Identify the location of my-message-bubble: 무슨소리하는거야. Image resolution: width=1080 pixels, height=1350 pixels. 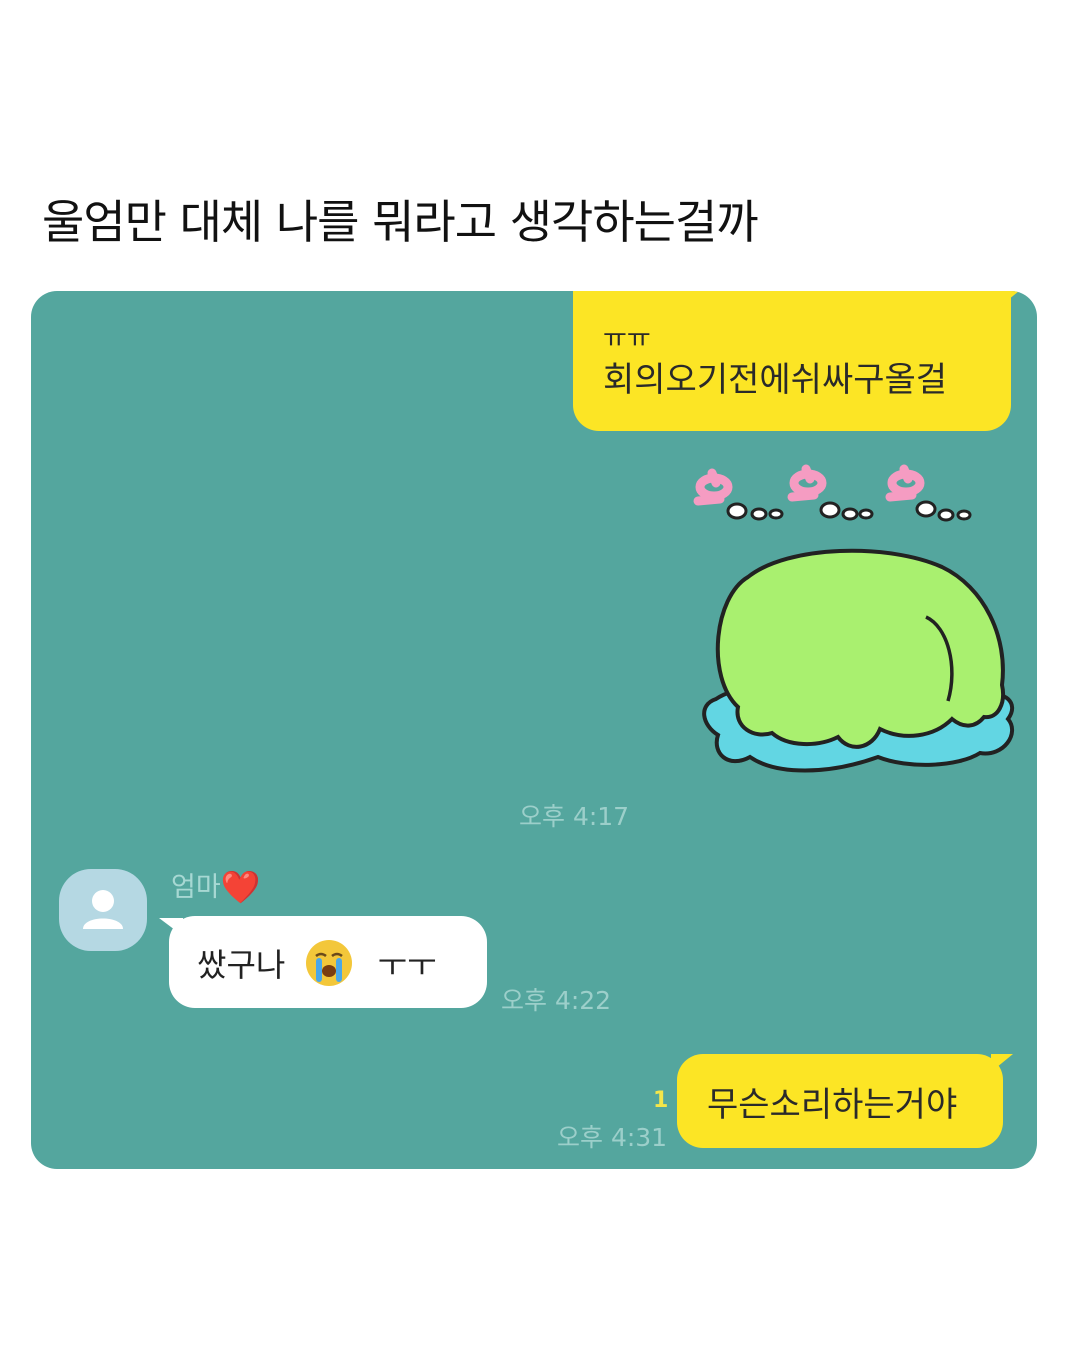
(840, 1101).